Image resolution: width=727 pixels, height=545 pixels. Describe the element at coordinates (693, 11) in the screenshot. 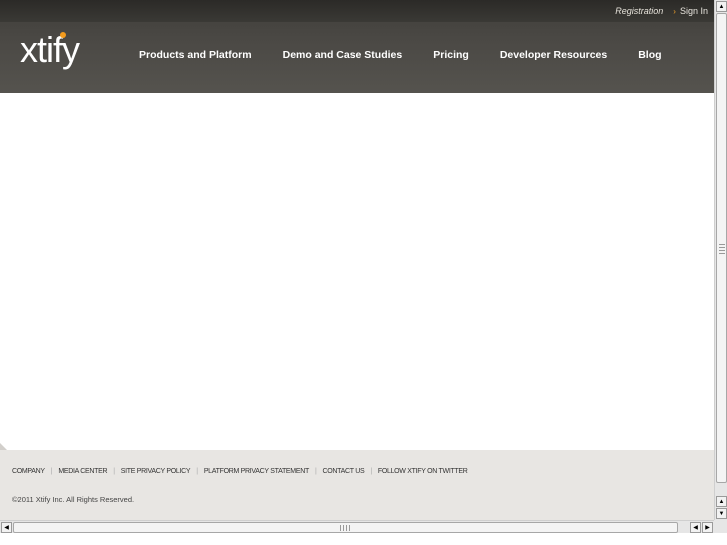

I see `sign-in-label: Sign In` at that location.